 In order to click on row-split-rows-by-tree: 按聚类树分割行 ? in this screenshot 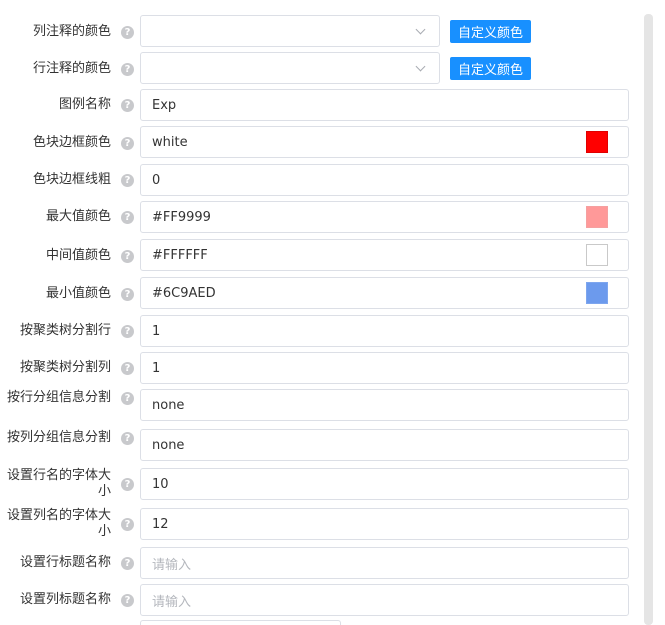, I will do `click(67, 331)`.